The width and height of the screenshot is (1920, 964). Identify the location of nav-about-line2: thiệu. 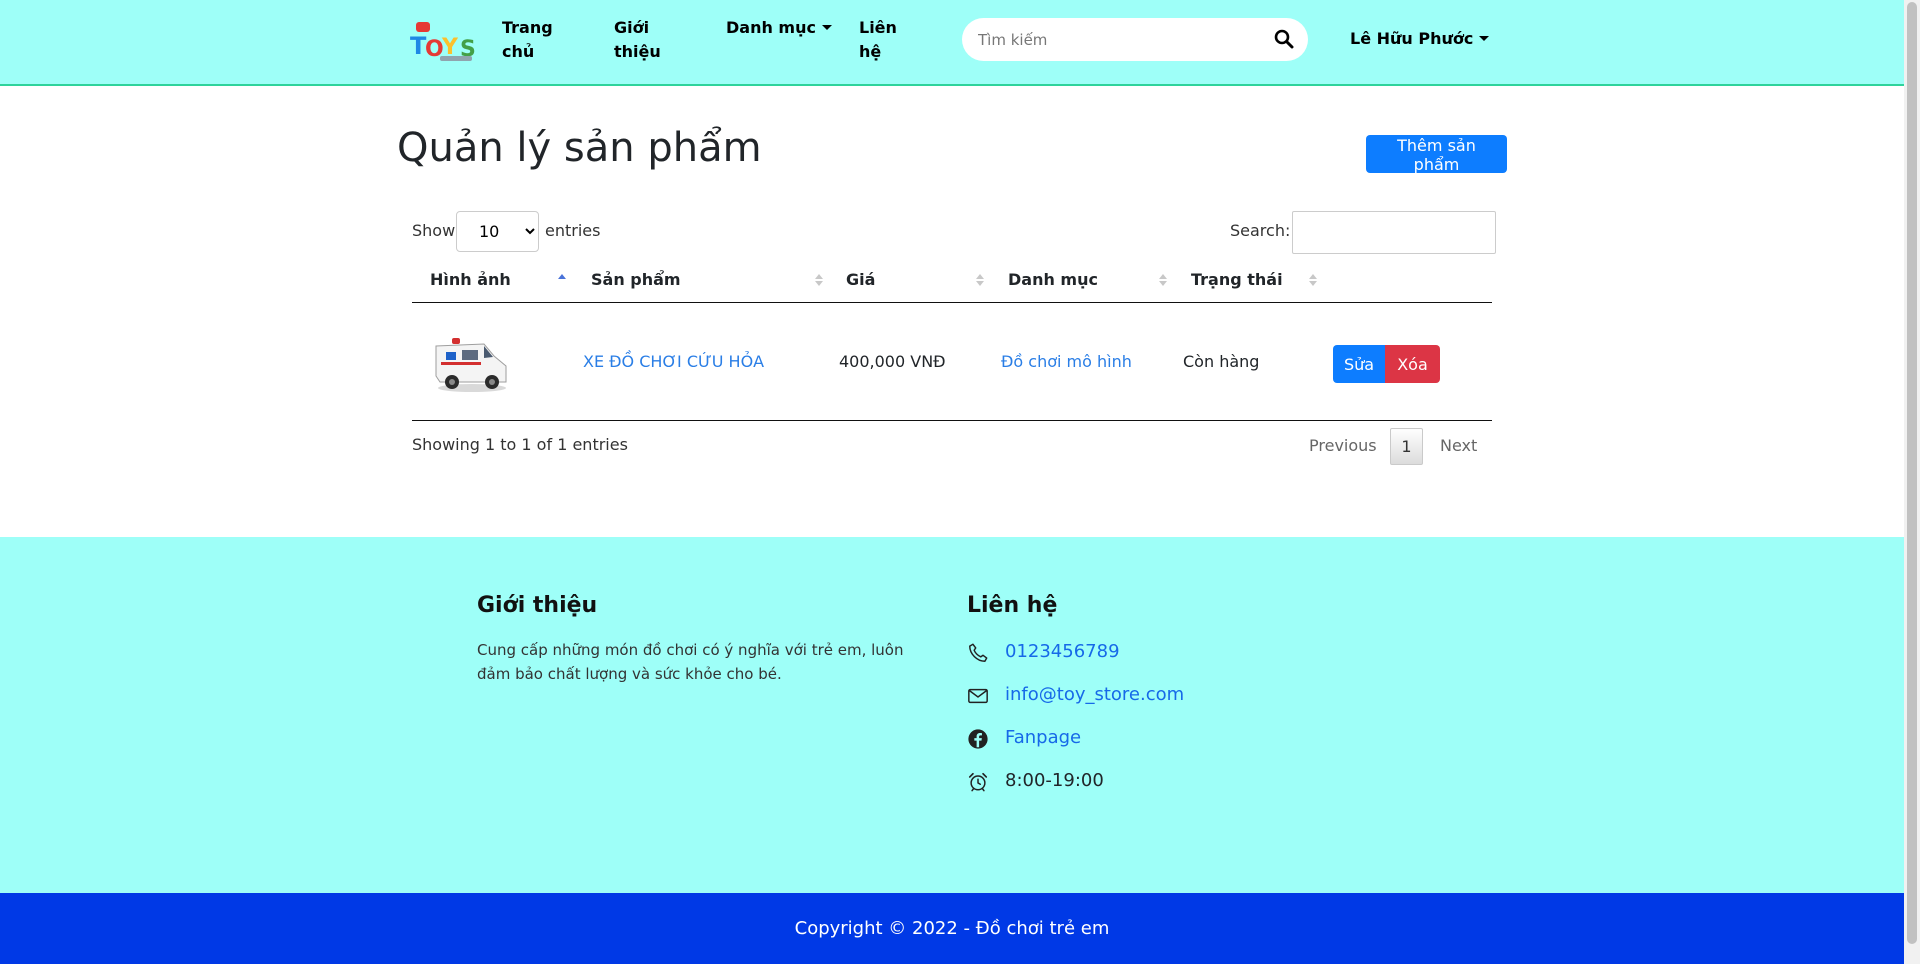
(637, 51).